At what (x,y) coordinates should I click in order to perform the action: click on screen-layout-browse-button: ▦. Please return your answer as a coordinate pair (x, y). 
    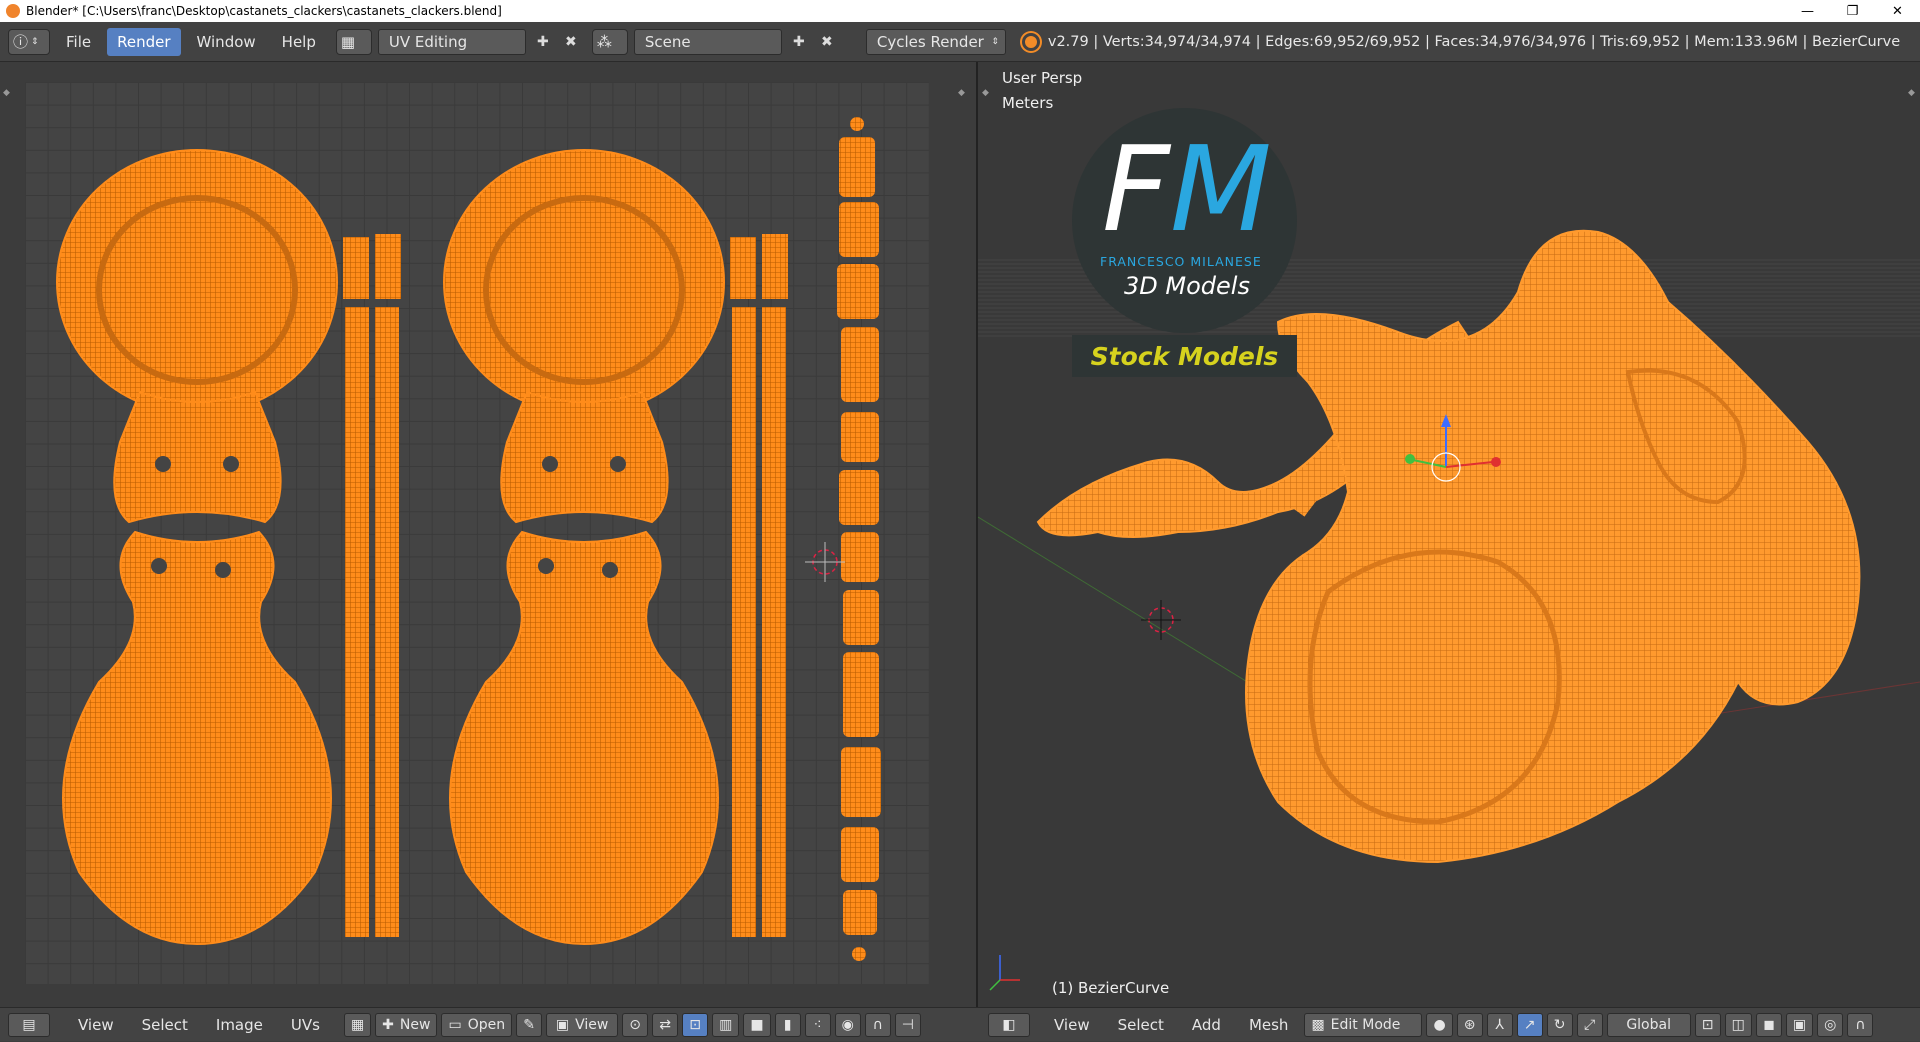
    Looking at the image, I should click on (353, 41).